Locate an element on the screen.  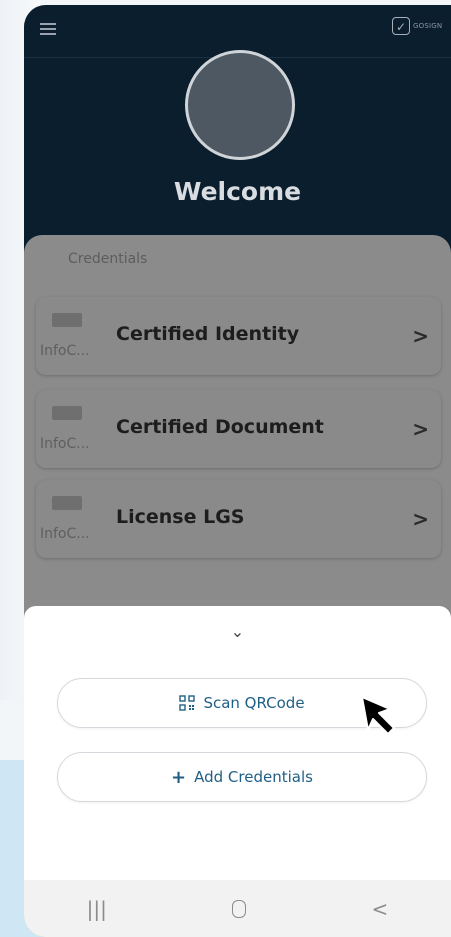
app-logo: ✓ GOSIGN is located at coordinates (417, 26).